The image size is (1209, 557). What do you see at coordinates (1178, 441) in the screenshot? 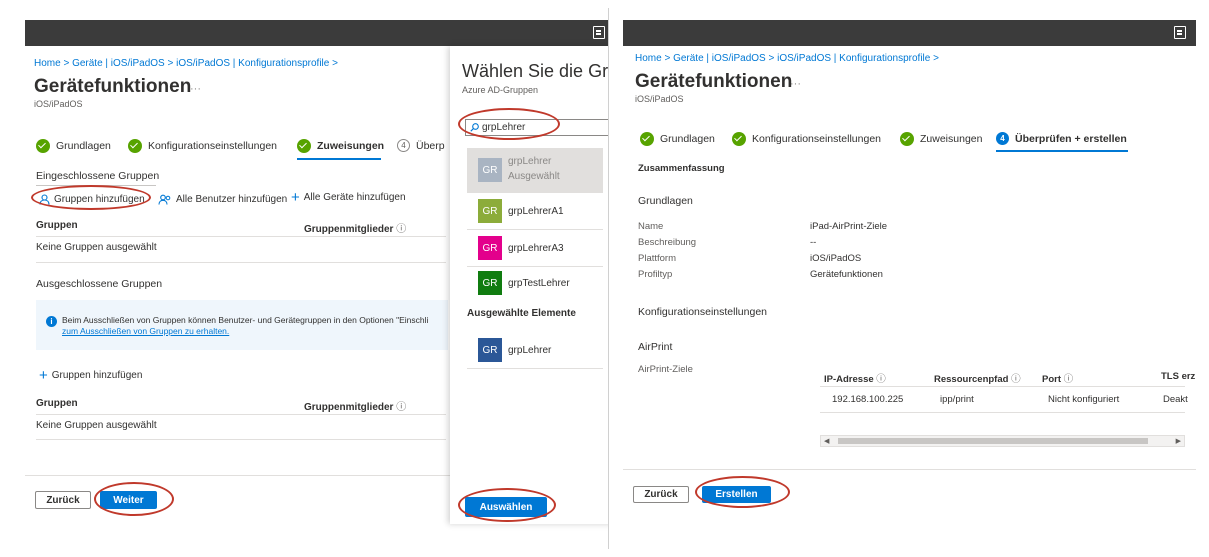
I see `scroll-right-icon: ▶` at bounding box center [1178, 441].